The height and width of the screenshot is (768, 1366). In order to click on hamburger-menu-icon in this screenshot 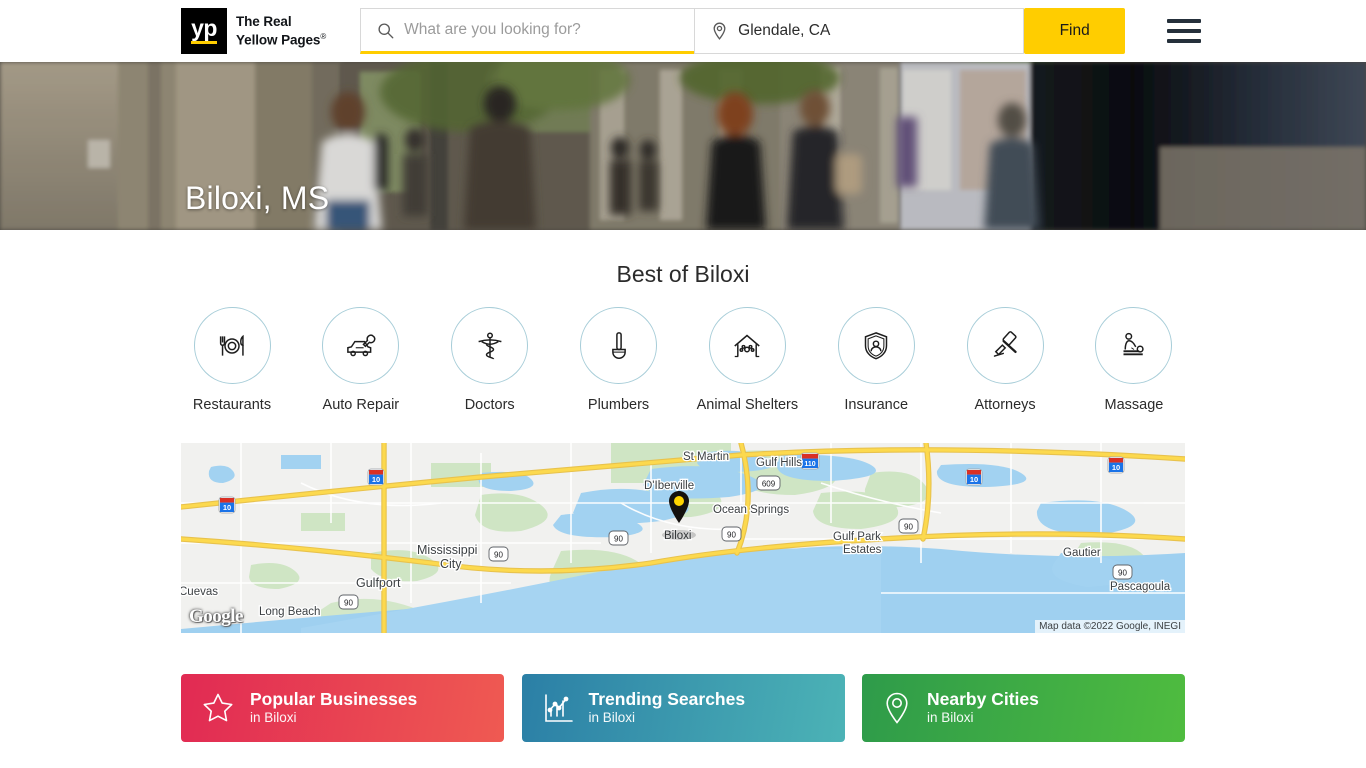, I will do `click(1184, 31)`.